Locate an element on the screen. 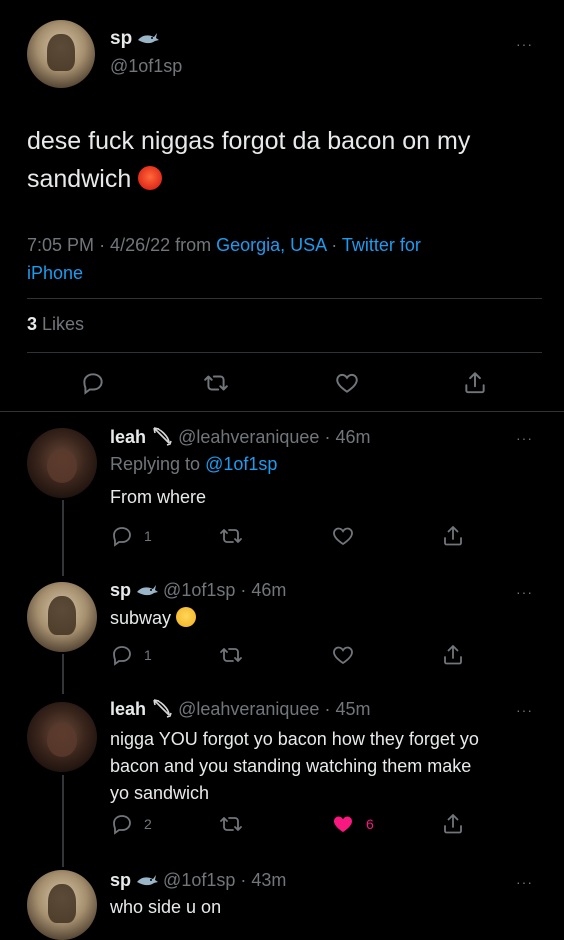  shushing-face-emoji-icon is located at coordinates (186, 617).